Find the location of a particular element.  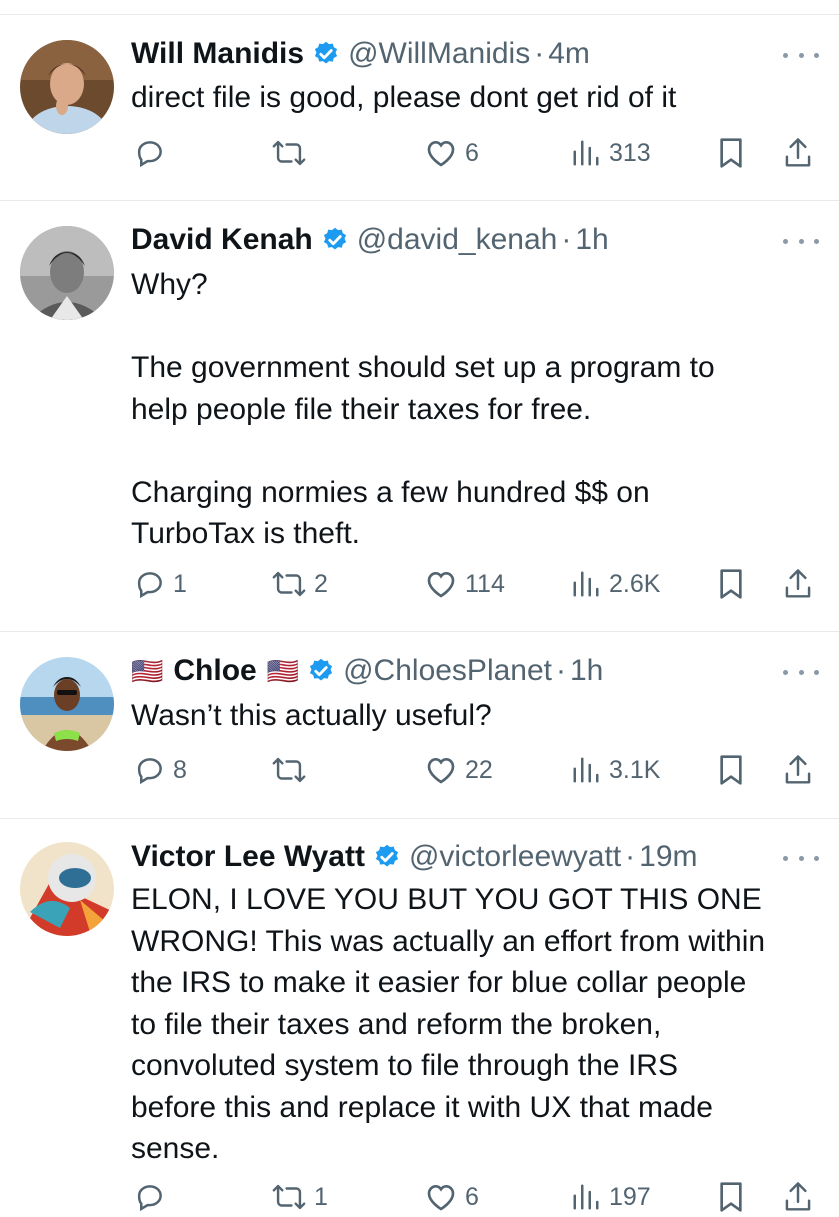

views-button: 3.1K is located at coordinates (615, 770).